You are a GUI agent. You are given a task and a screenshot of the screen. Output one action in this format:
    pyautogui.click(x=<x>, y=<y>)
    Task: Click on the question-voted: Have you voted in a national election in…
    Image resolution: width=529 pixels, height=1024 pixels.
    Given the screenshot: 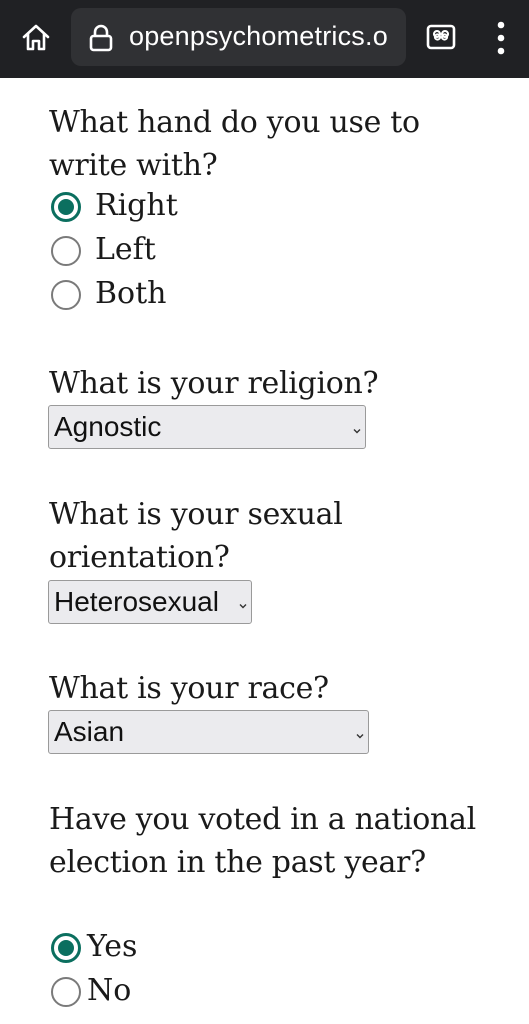 What is the action you would take?
    pyautogui.click(x=262, y=841)
    